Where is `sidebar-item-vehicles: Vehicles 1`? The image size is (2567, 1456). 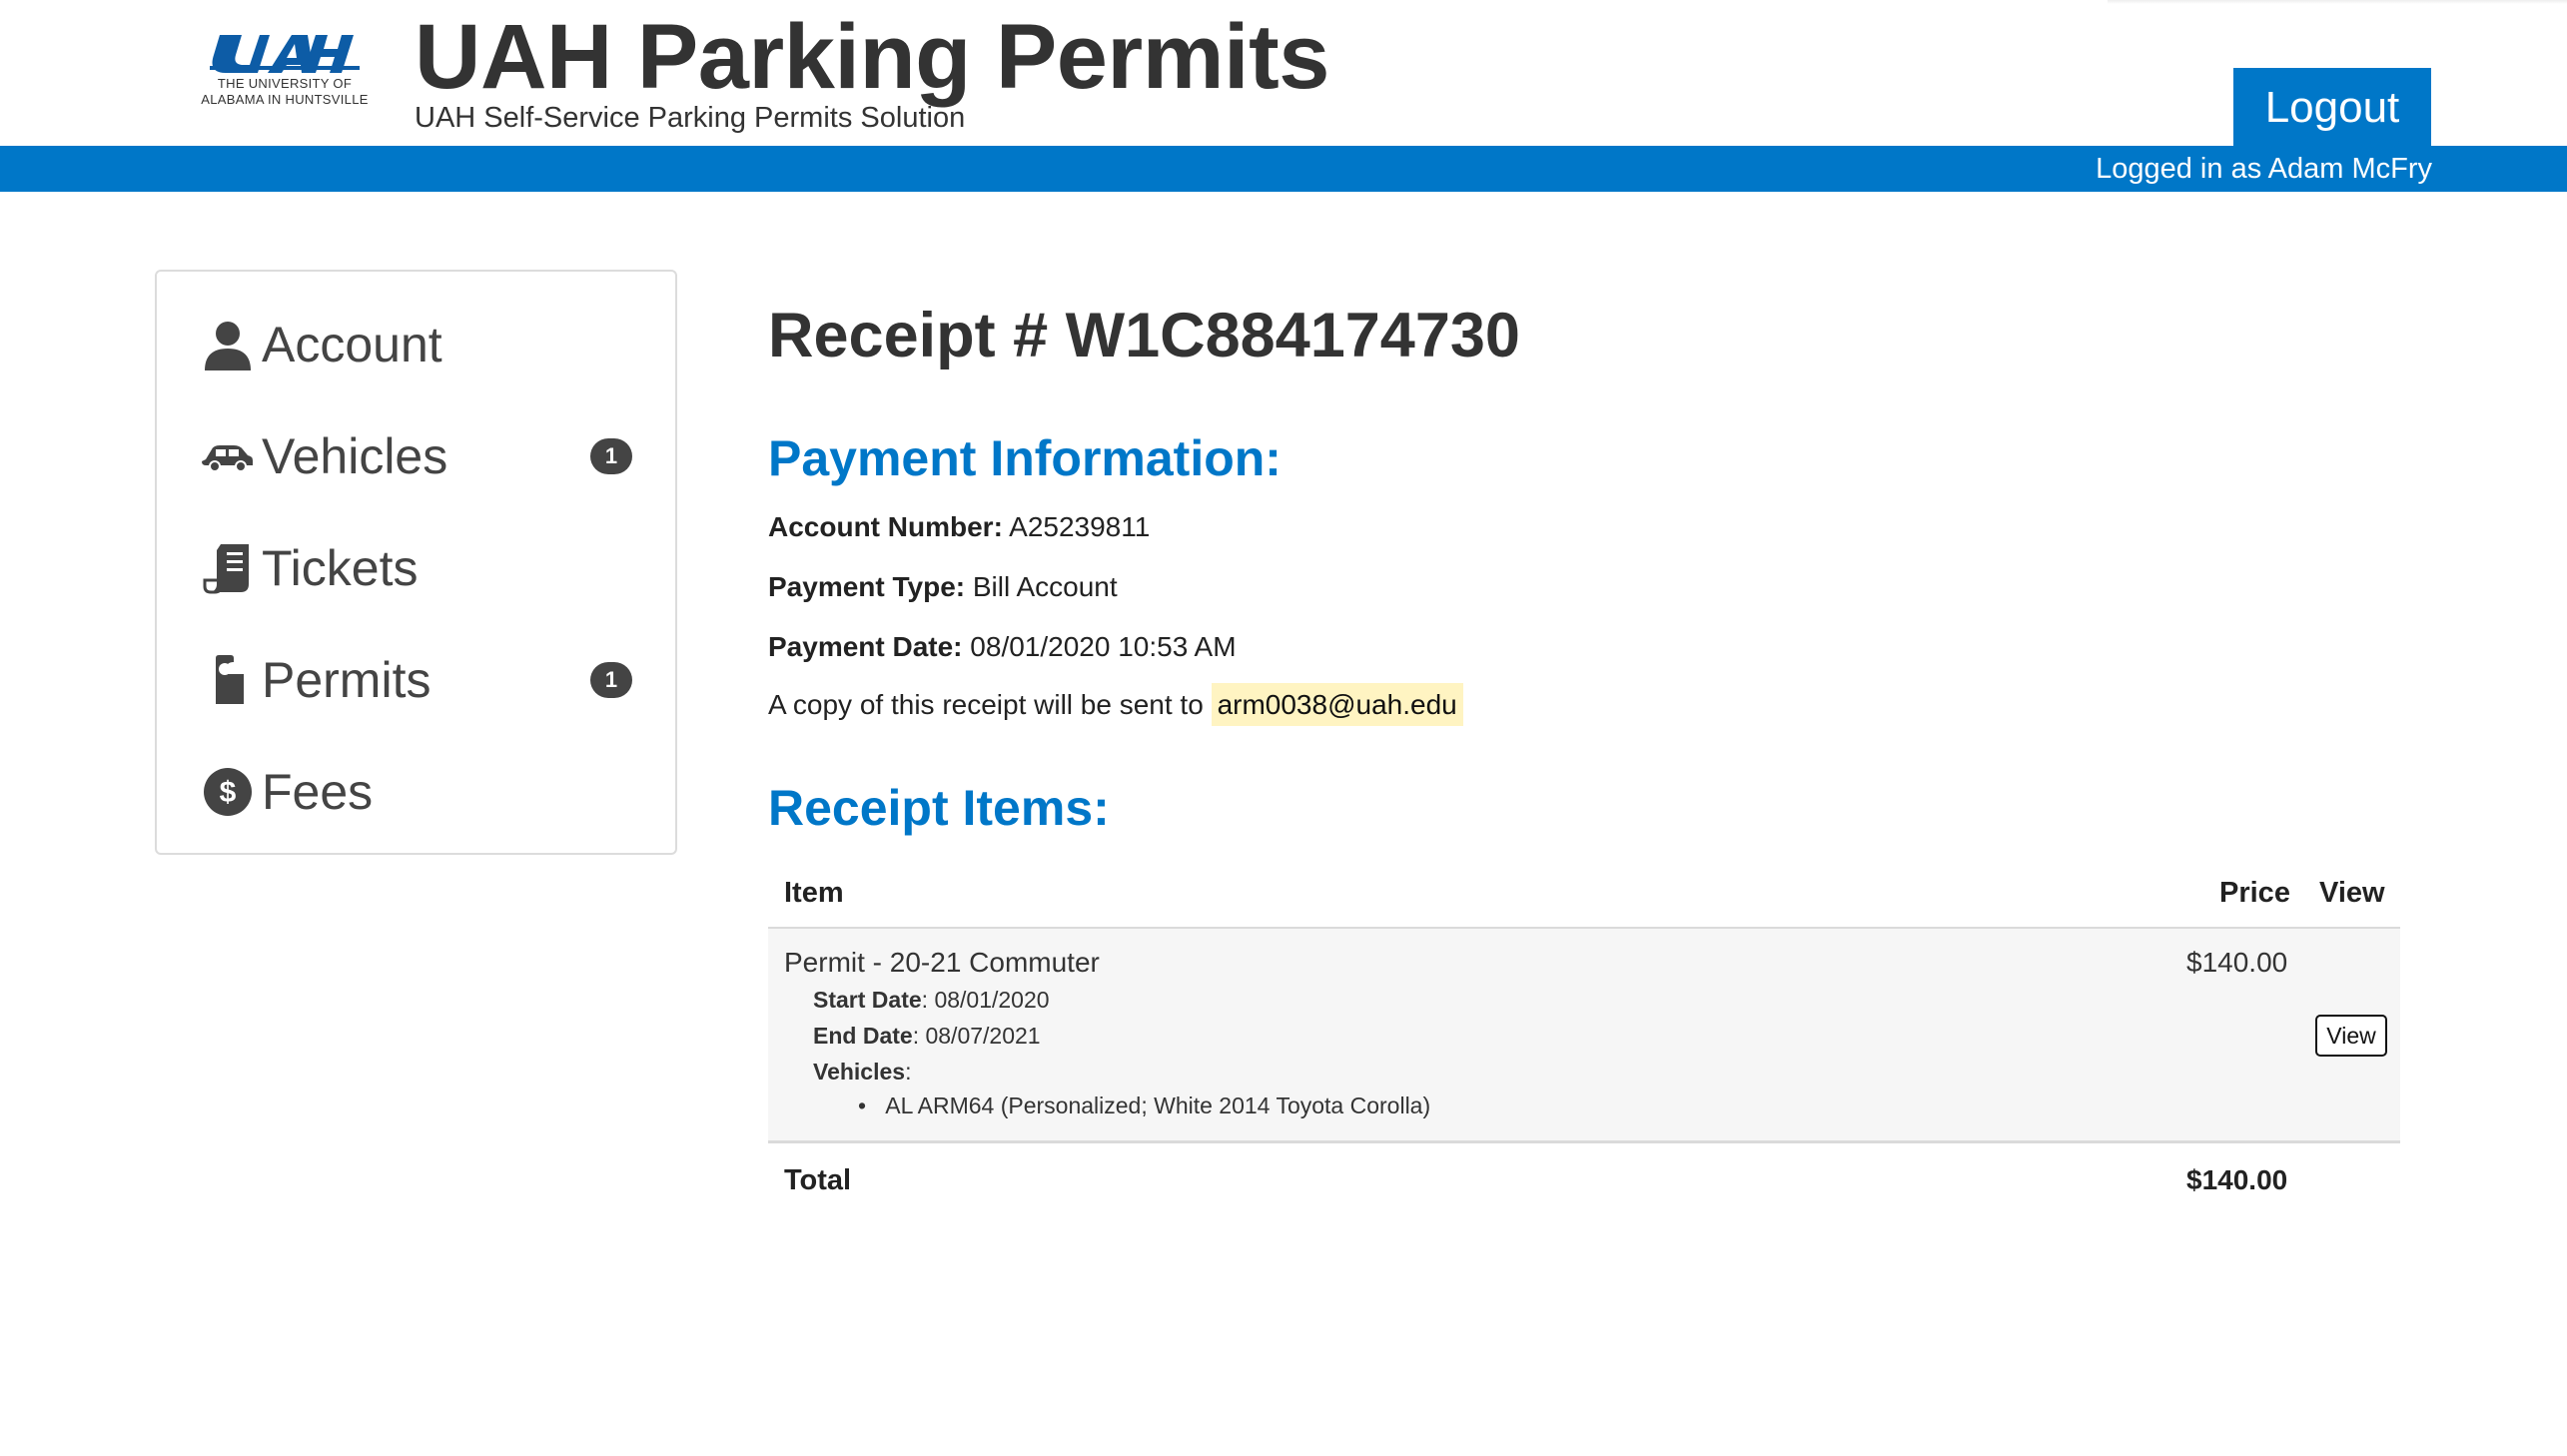 sidebar-item-vehicles: Vehicles 1 is located at coordinates (417, 456).